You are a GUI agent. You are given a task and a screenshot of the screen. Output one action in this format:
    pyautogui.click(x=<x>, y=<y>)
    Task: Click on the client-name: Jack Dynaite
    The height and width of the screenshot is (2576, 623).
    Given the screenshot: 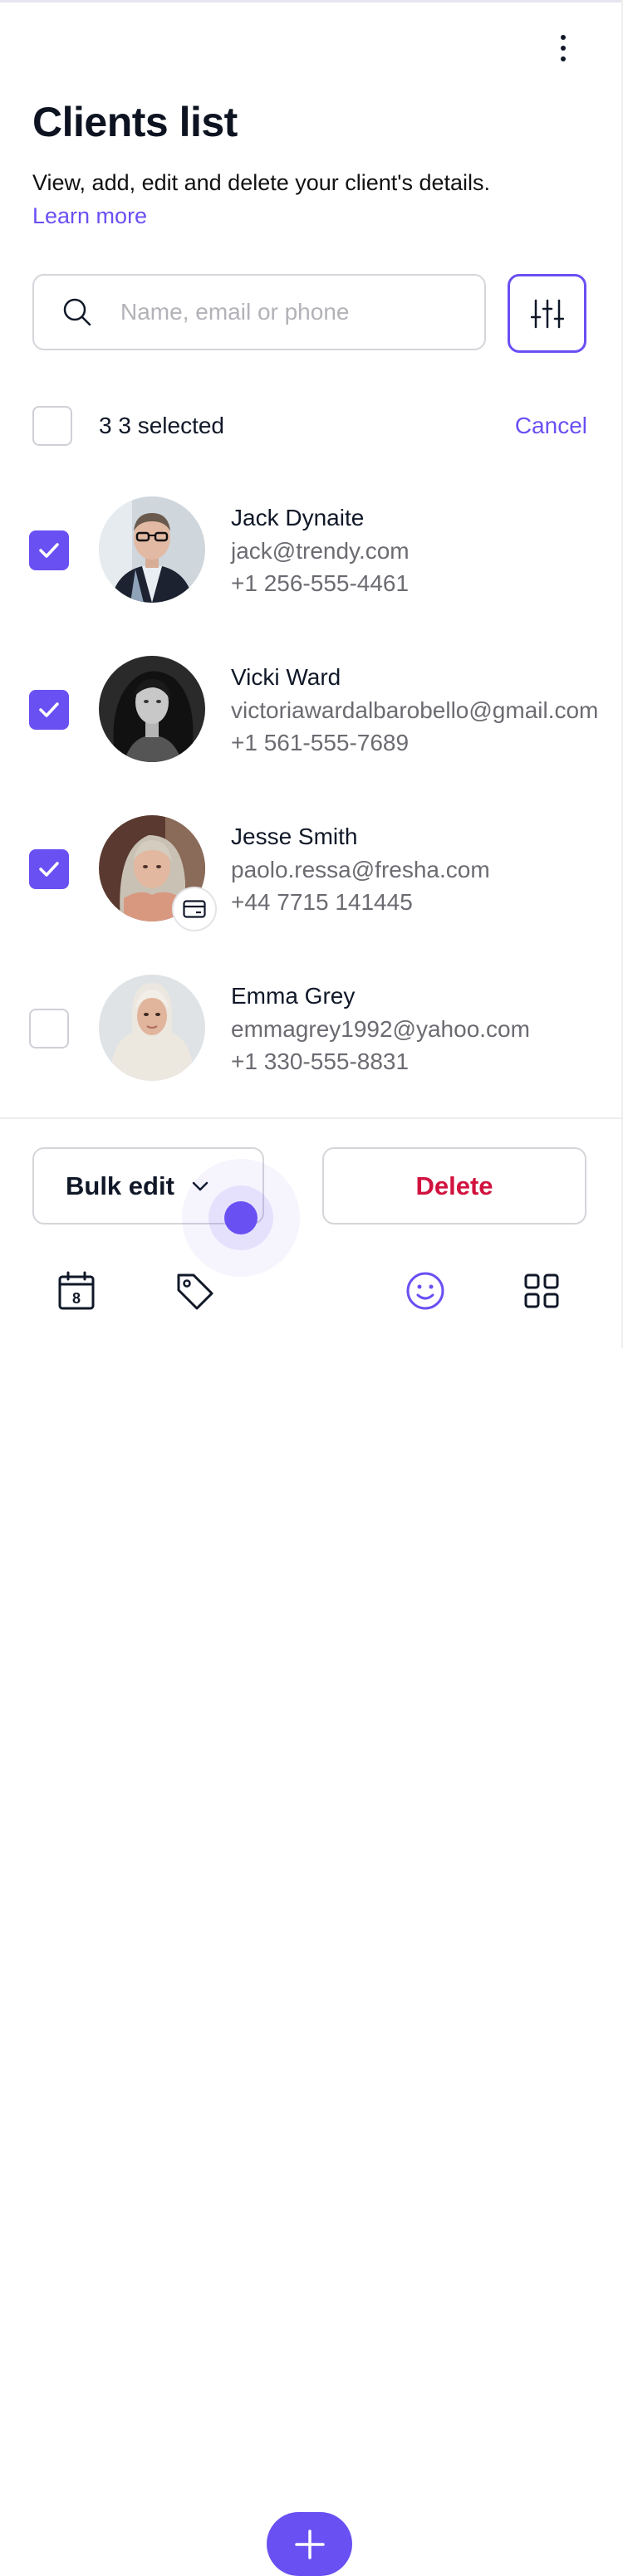 What is the action you would take?
    pyautogui.click(x=298, y=517)
    